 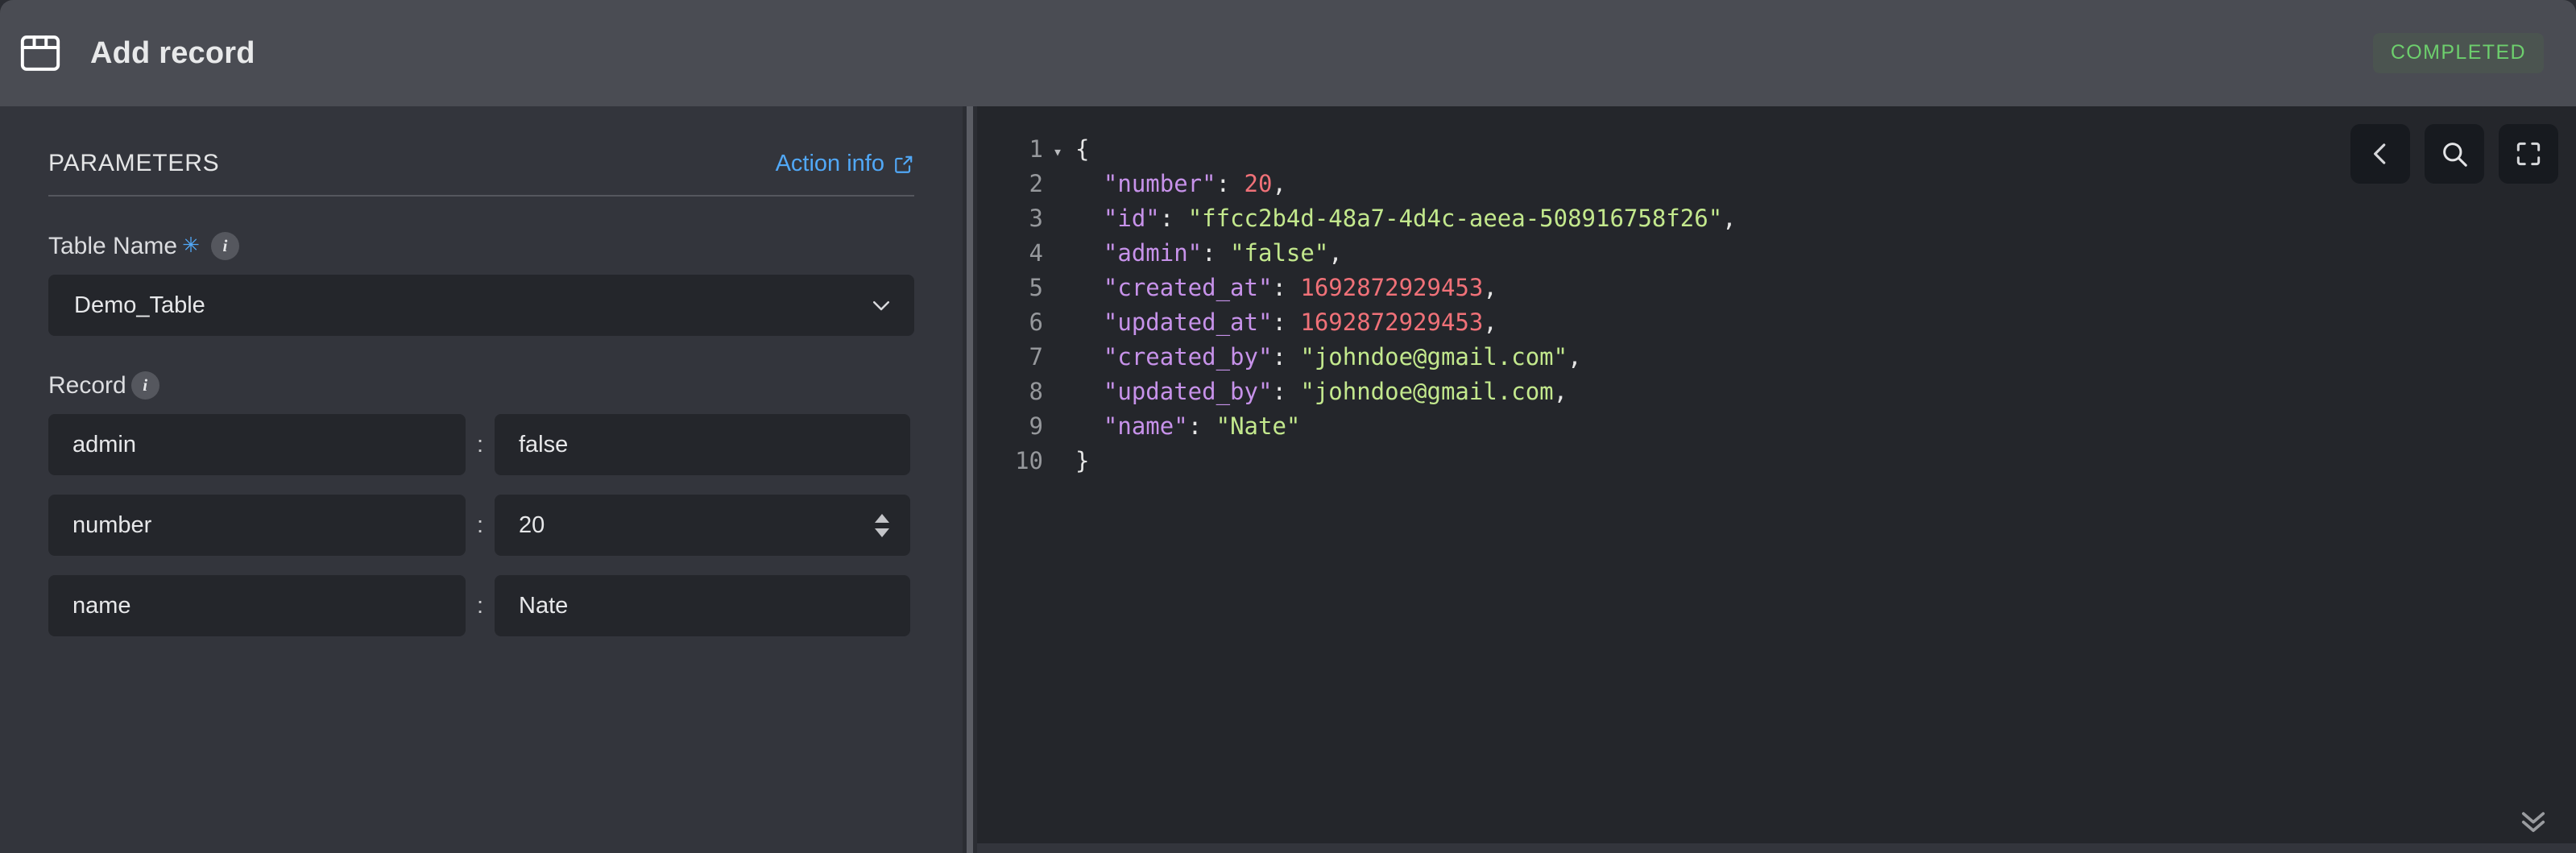 I want to click on chevron-double-down-icon, so click(x=2533, y=820).